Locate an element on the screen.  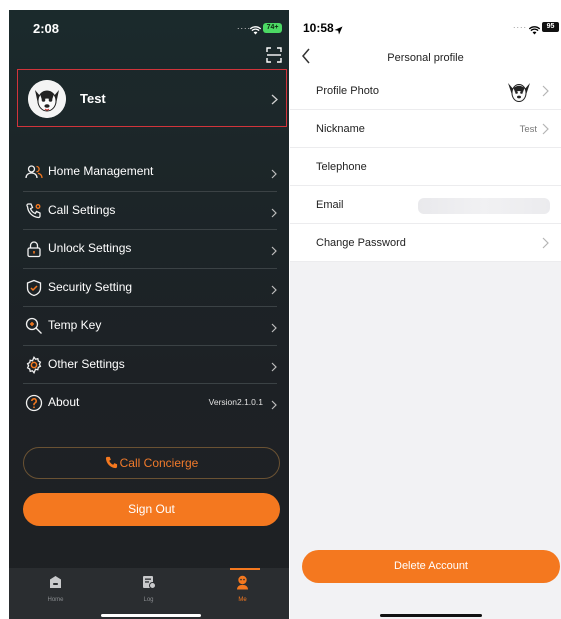
row-label: Profile Photo is located at coordinates (347, 91).